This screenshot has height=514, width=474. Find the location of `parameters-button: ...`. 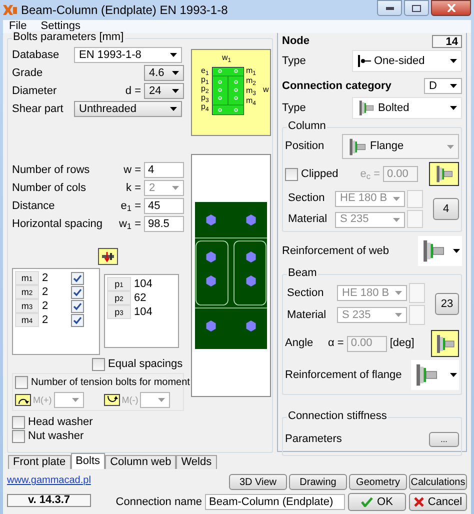

parameters-button: ... is located at coordinates (444, 439).